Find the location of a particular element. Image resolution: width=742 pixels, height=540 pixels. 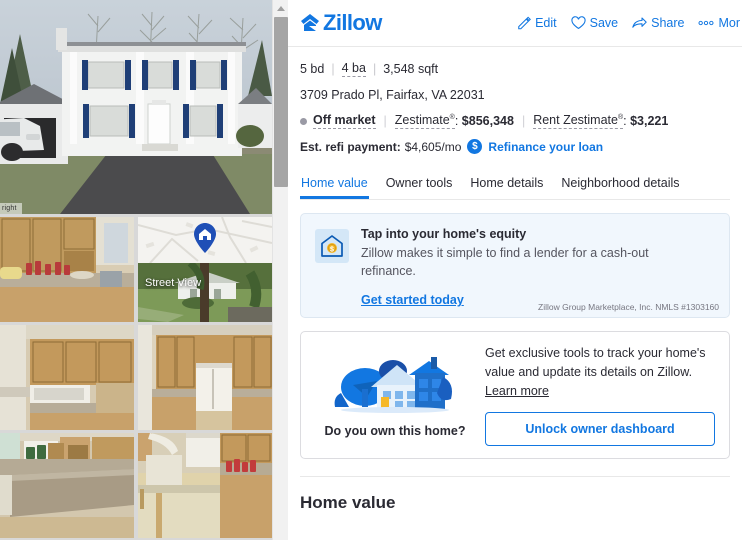

street-view-map is located at coordinates (205, 240).